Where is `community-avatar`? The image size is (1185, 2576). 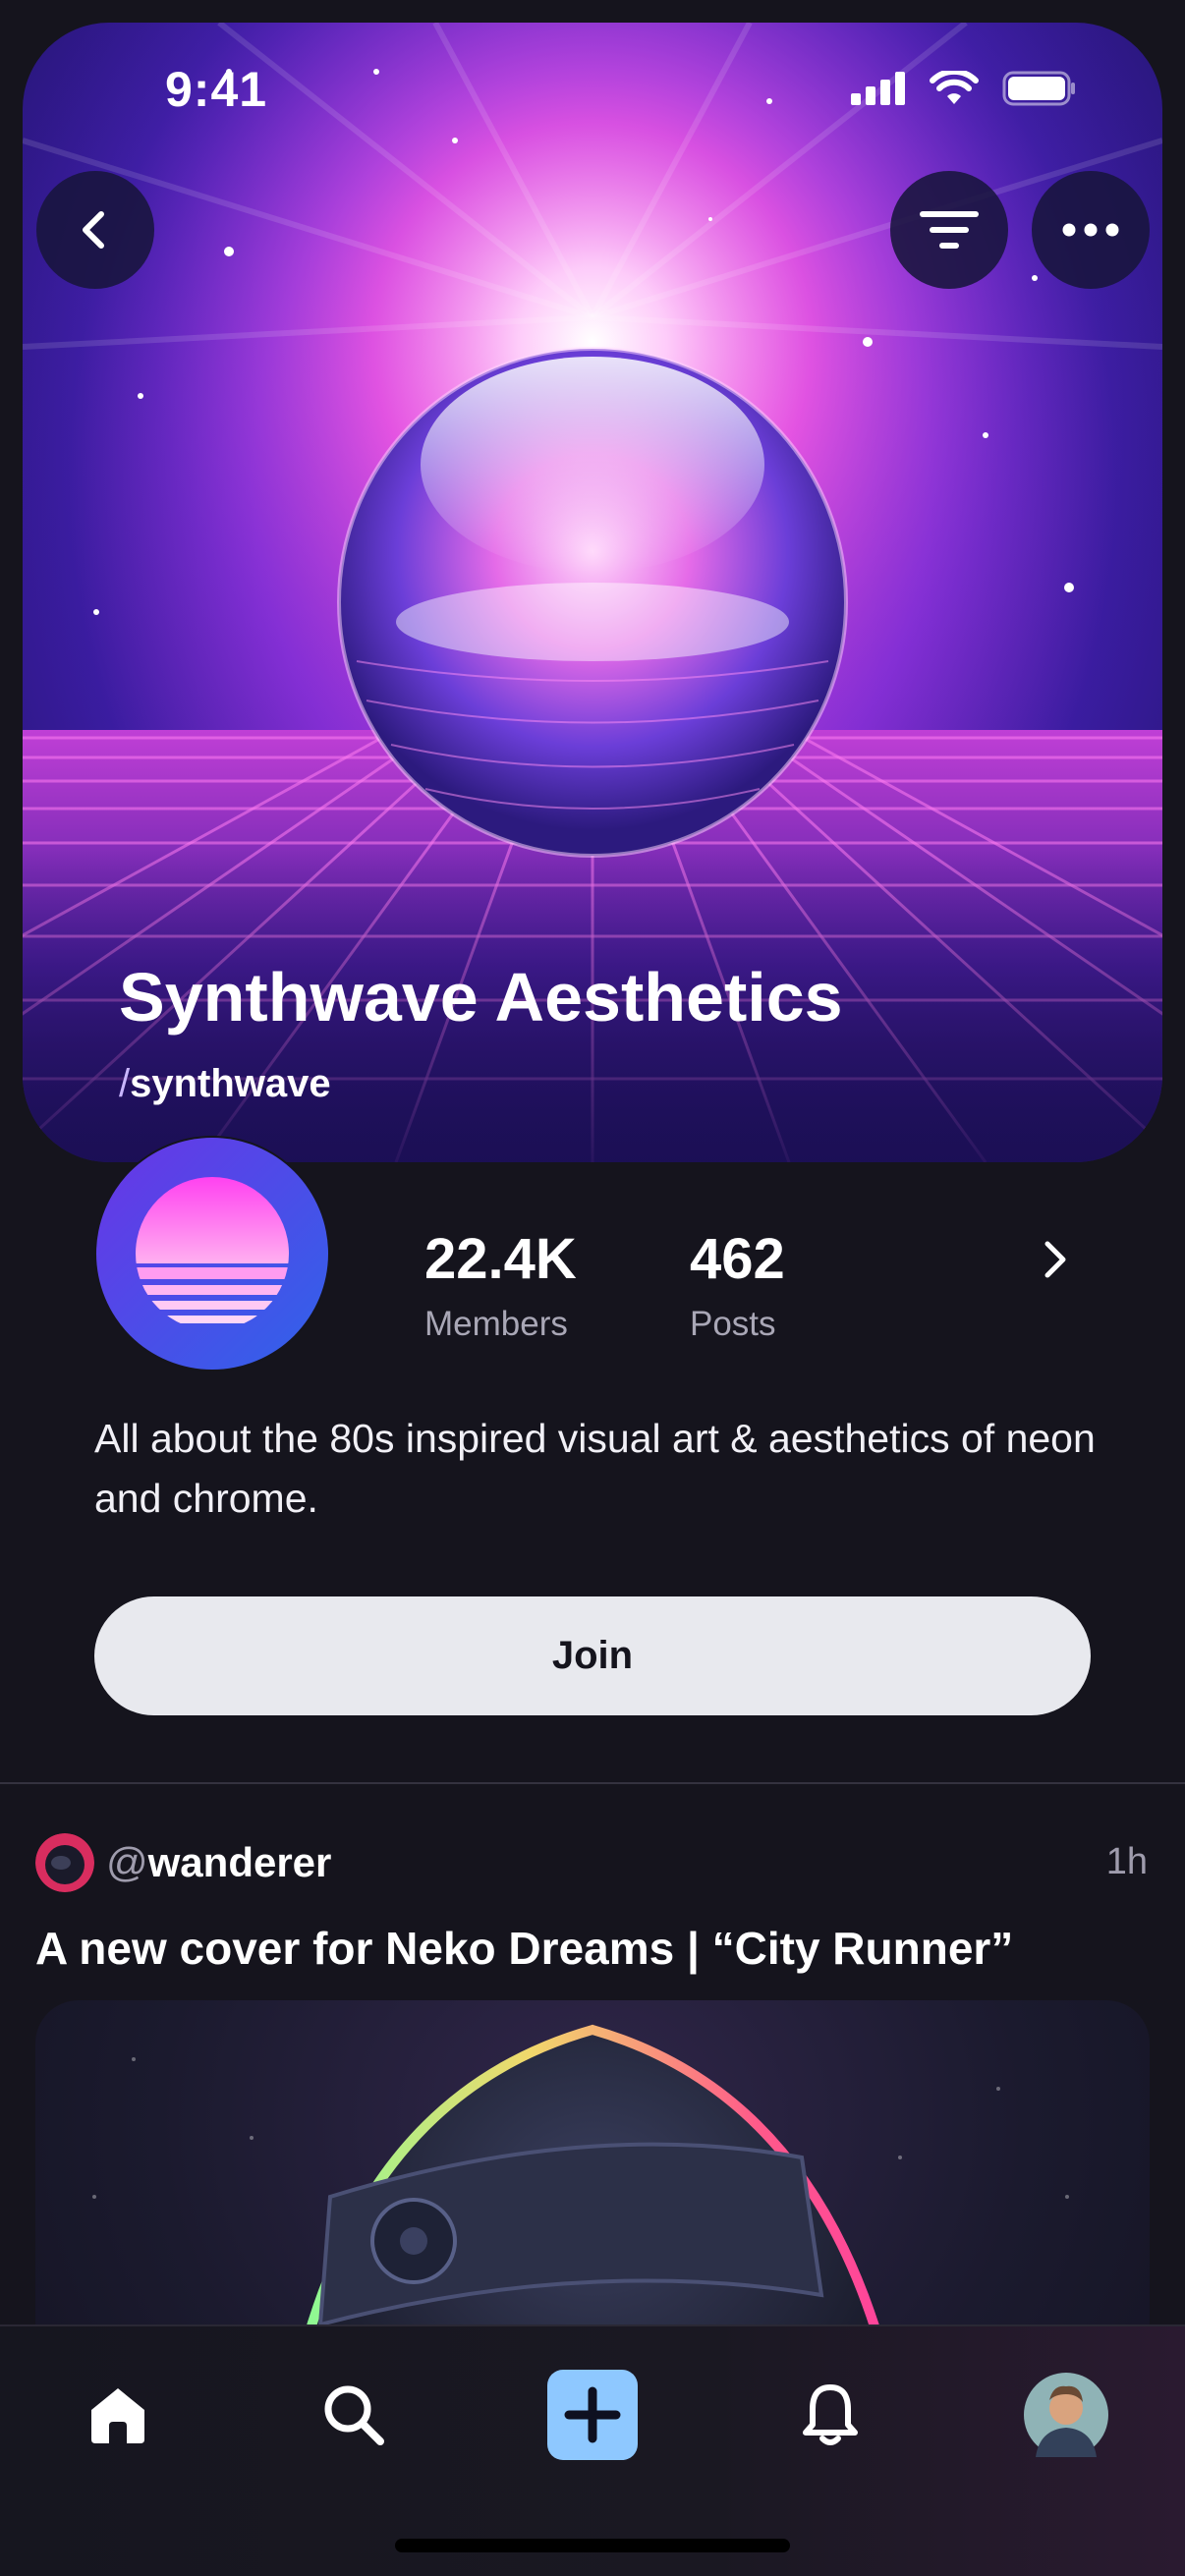
community-avatar is located at coordinates (212, 1254).